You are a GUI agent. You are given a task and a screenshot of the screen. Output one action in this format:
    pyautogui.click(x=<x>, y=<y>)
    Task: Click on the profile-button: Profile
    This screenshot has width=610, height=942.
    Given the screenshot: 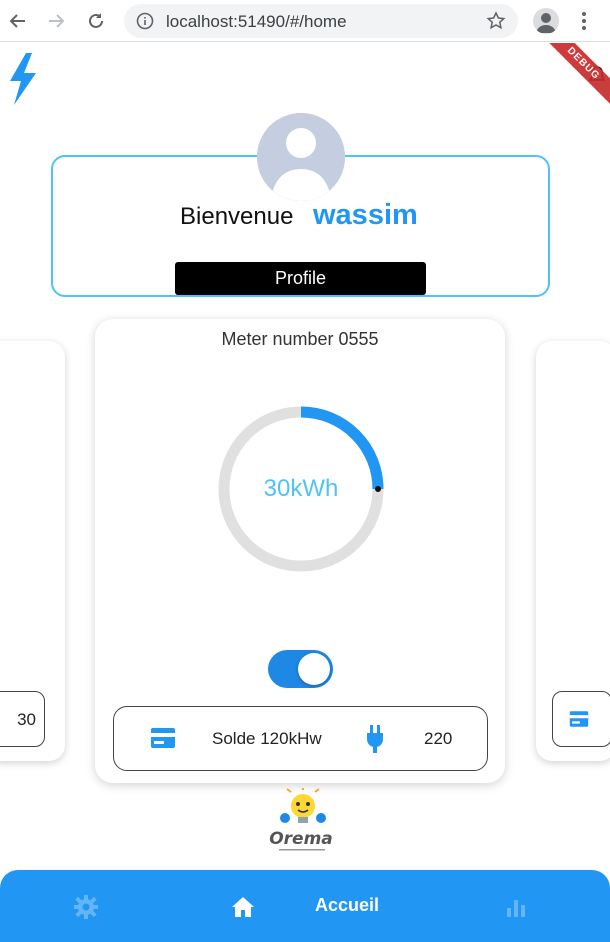 What is the action you would take?
    pyautogui.click(x=300, y=278)
    